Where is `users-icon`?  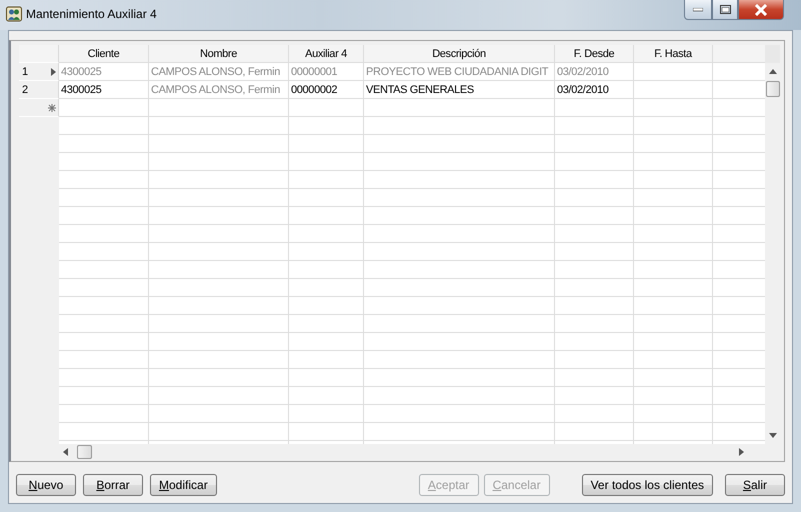
users-icon is located at coordinates (14, 14).